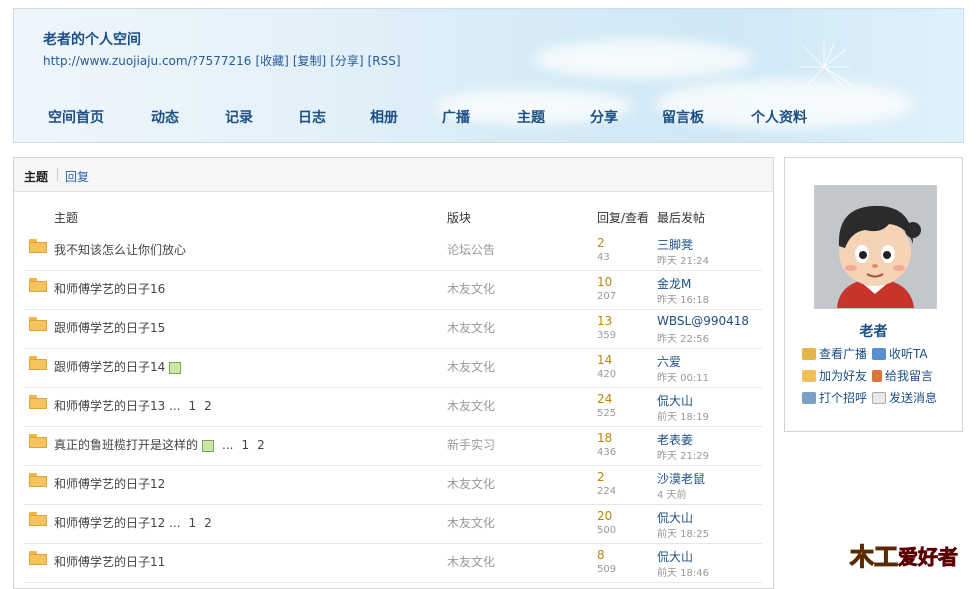 This screenshot has width=980, height=589. What do you see at coordinates (879, 398) in the screenshot?
I see `envelope-icon` at bounding box center [879, 398].